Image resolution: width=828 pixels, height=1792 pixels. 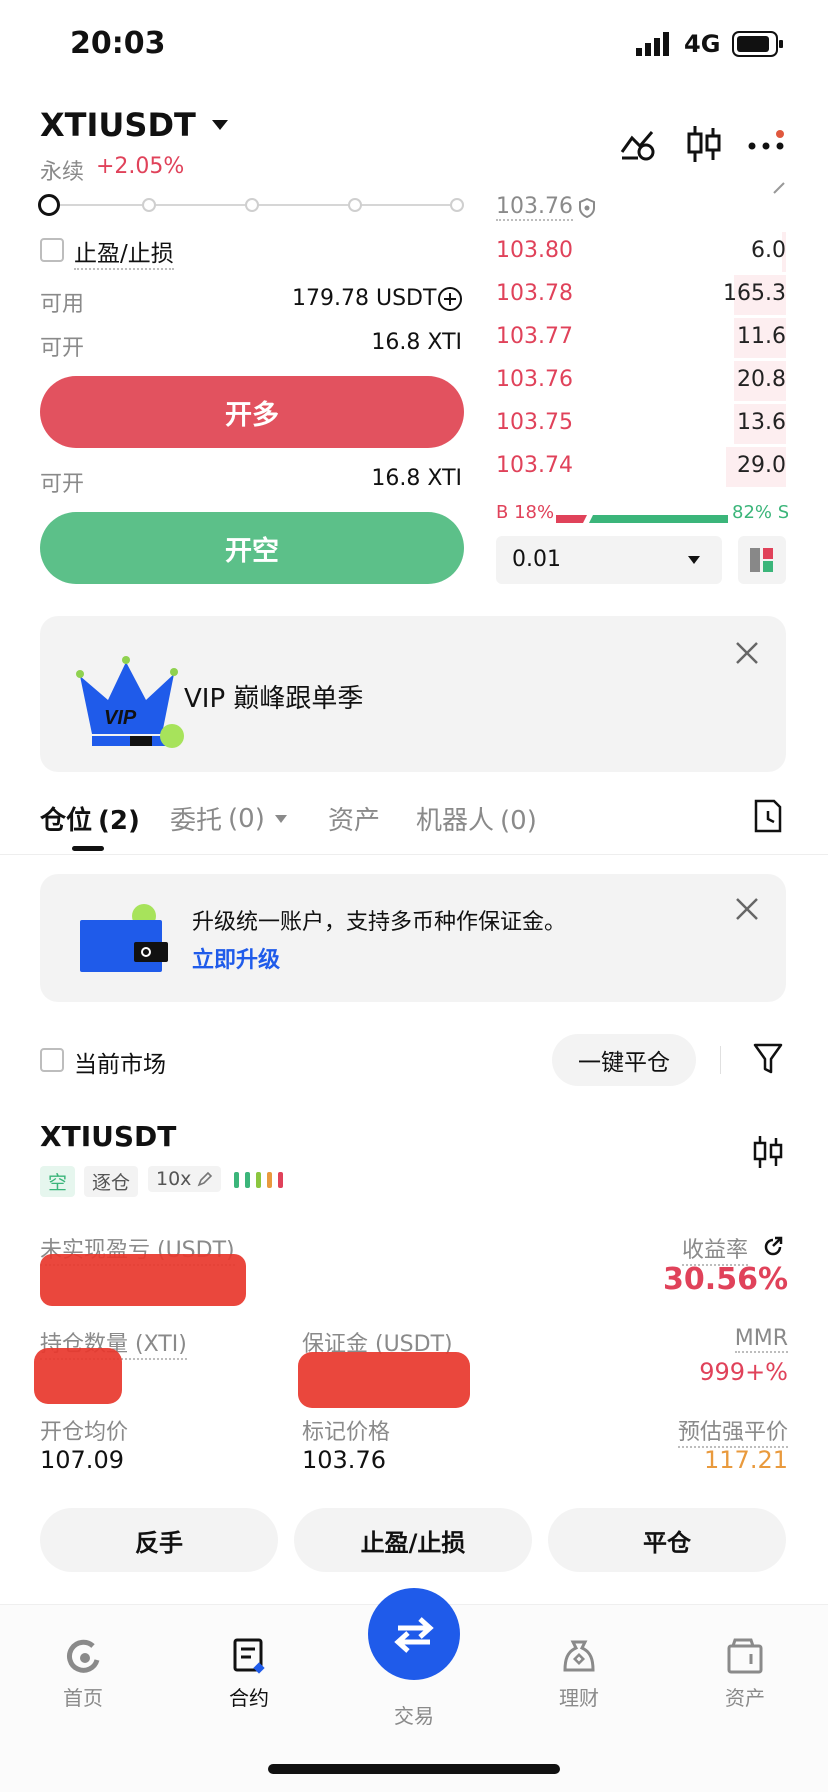 I want to click on tab-assets: 资产, so click(x=354, y=818).